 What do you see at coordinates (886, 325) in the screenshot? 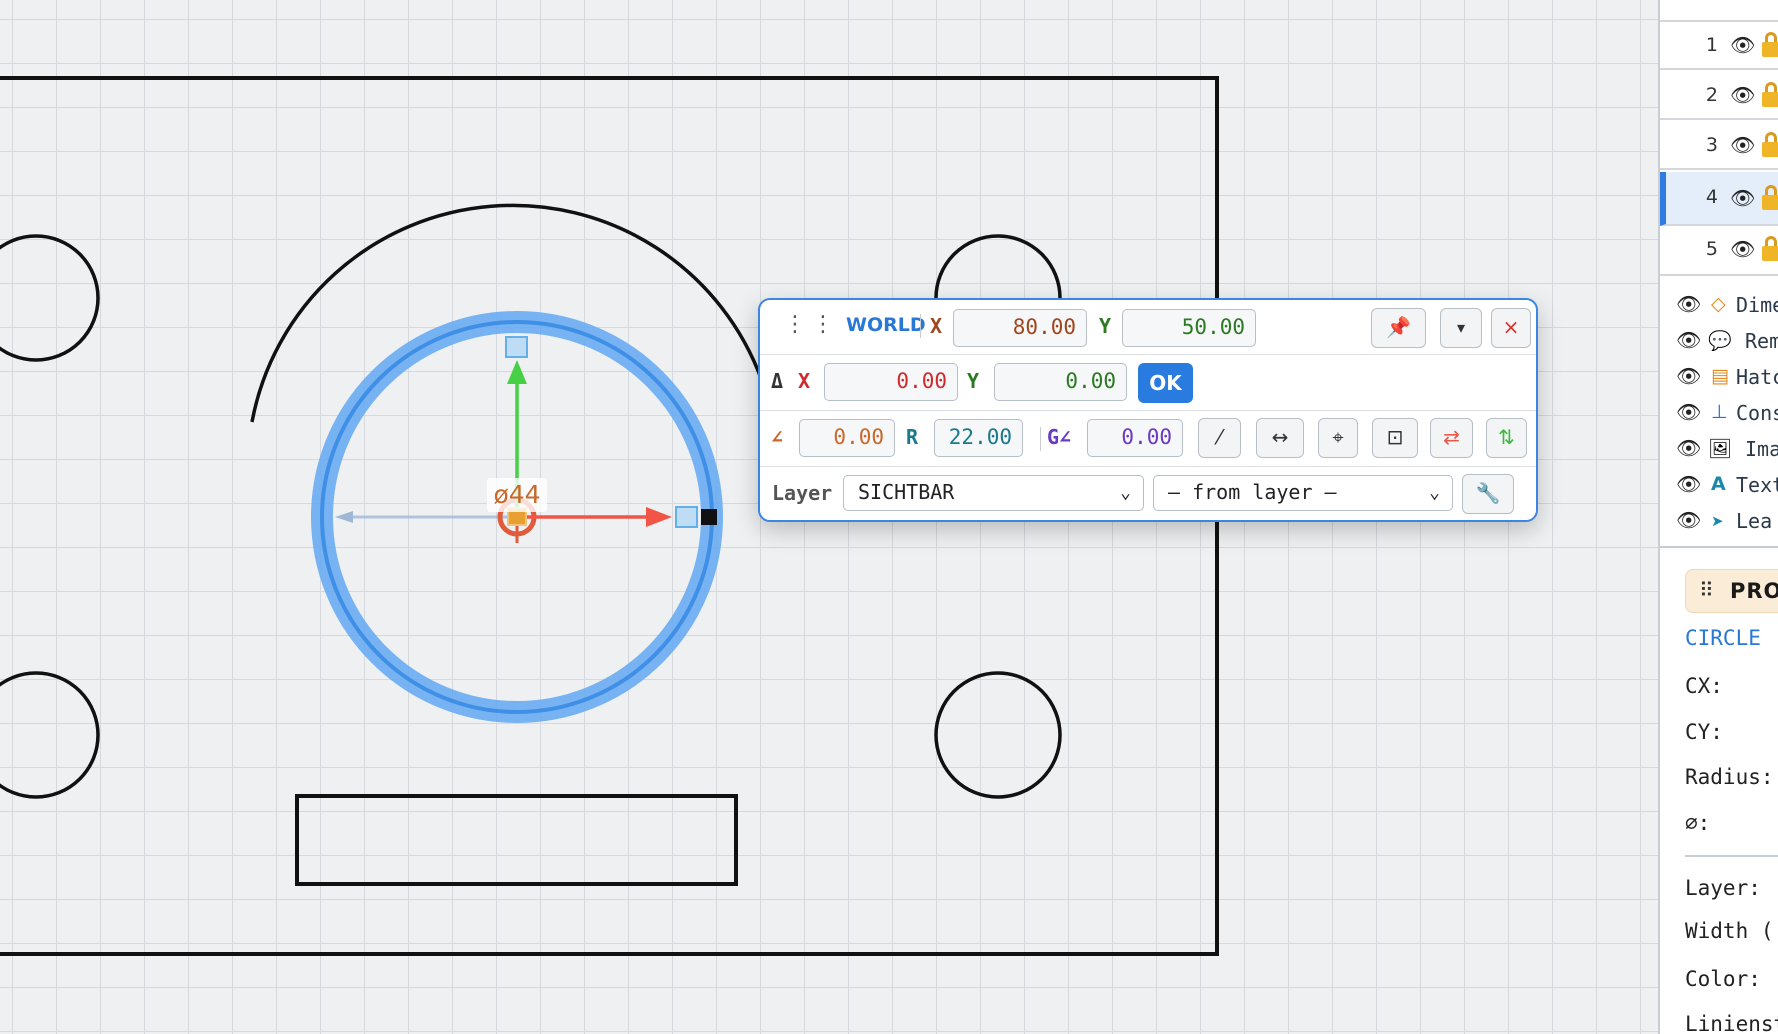
I see `coordinate-frame-label: WORLD` at bounding box center [886, 325].